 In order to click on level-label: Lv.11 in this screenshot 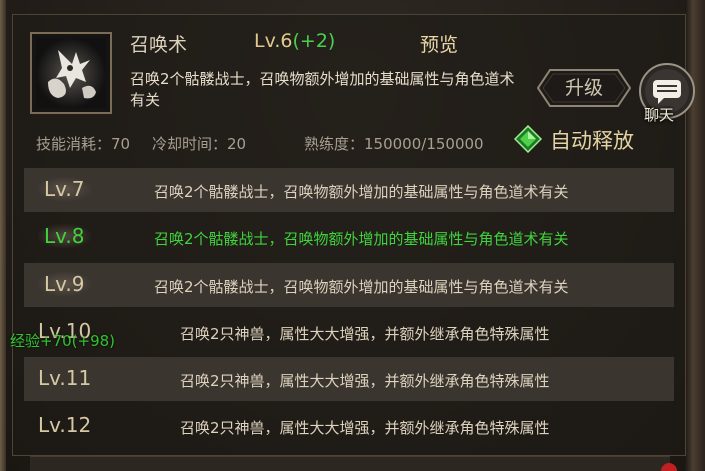, I will do `click(65, 378)`.